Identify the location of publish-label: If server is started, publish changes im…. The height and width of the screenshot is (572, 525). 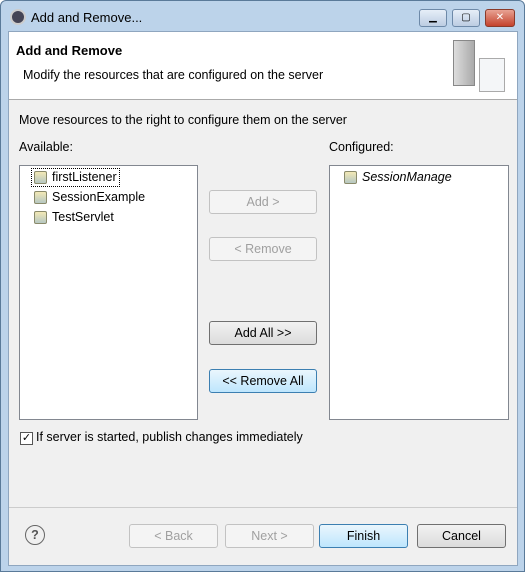
(169, 437).